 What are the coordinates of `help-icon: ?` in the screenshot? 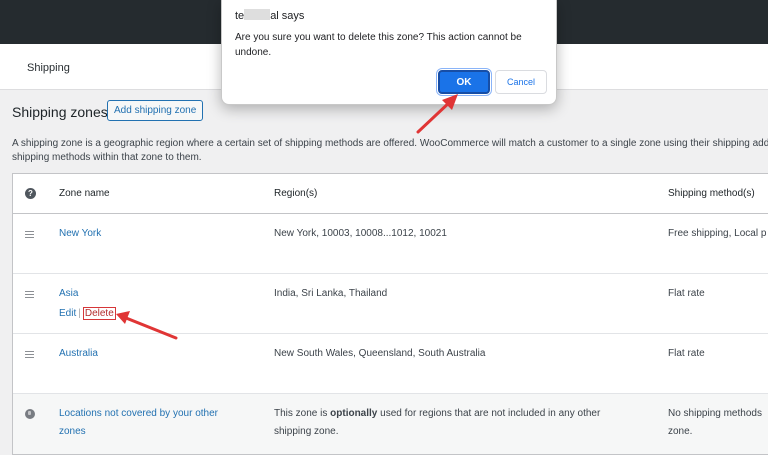 It's located at (30, 194).